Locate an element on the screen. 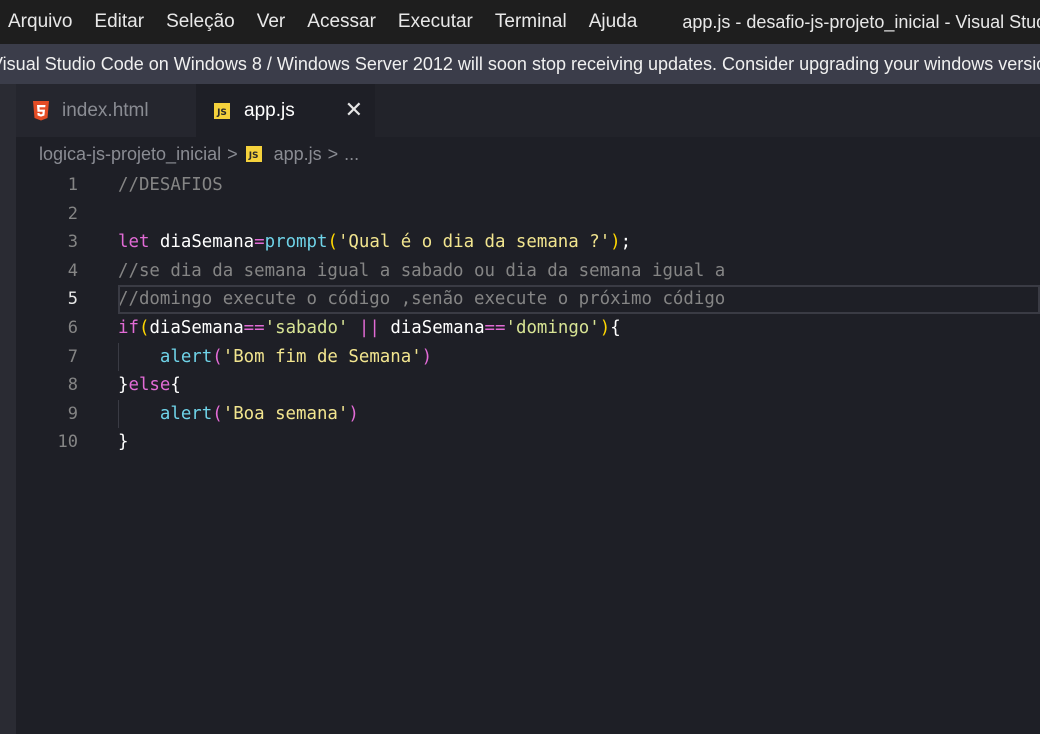 This screenshot has width=1040, height=734. code-string: 'sabado' is located at coordinates (306, 327).